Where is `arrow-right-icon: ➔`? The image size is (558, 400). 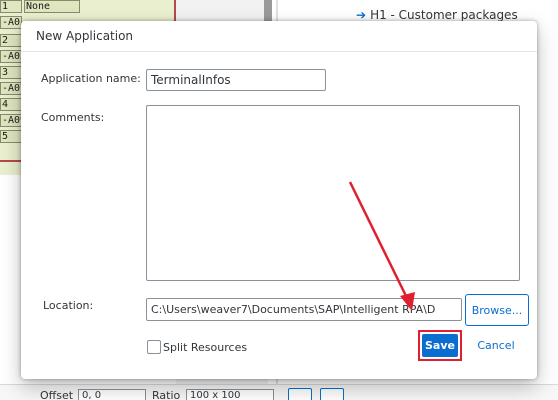 arrow-right-icon: ➔ is located at coordinates (361, 15).